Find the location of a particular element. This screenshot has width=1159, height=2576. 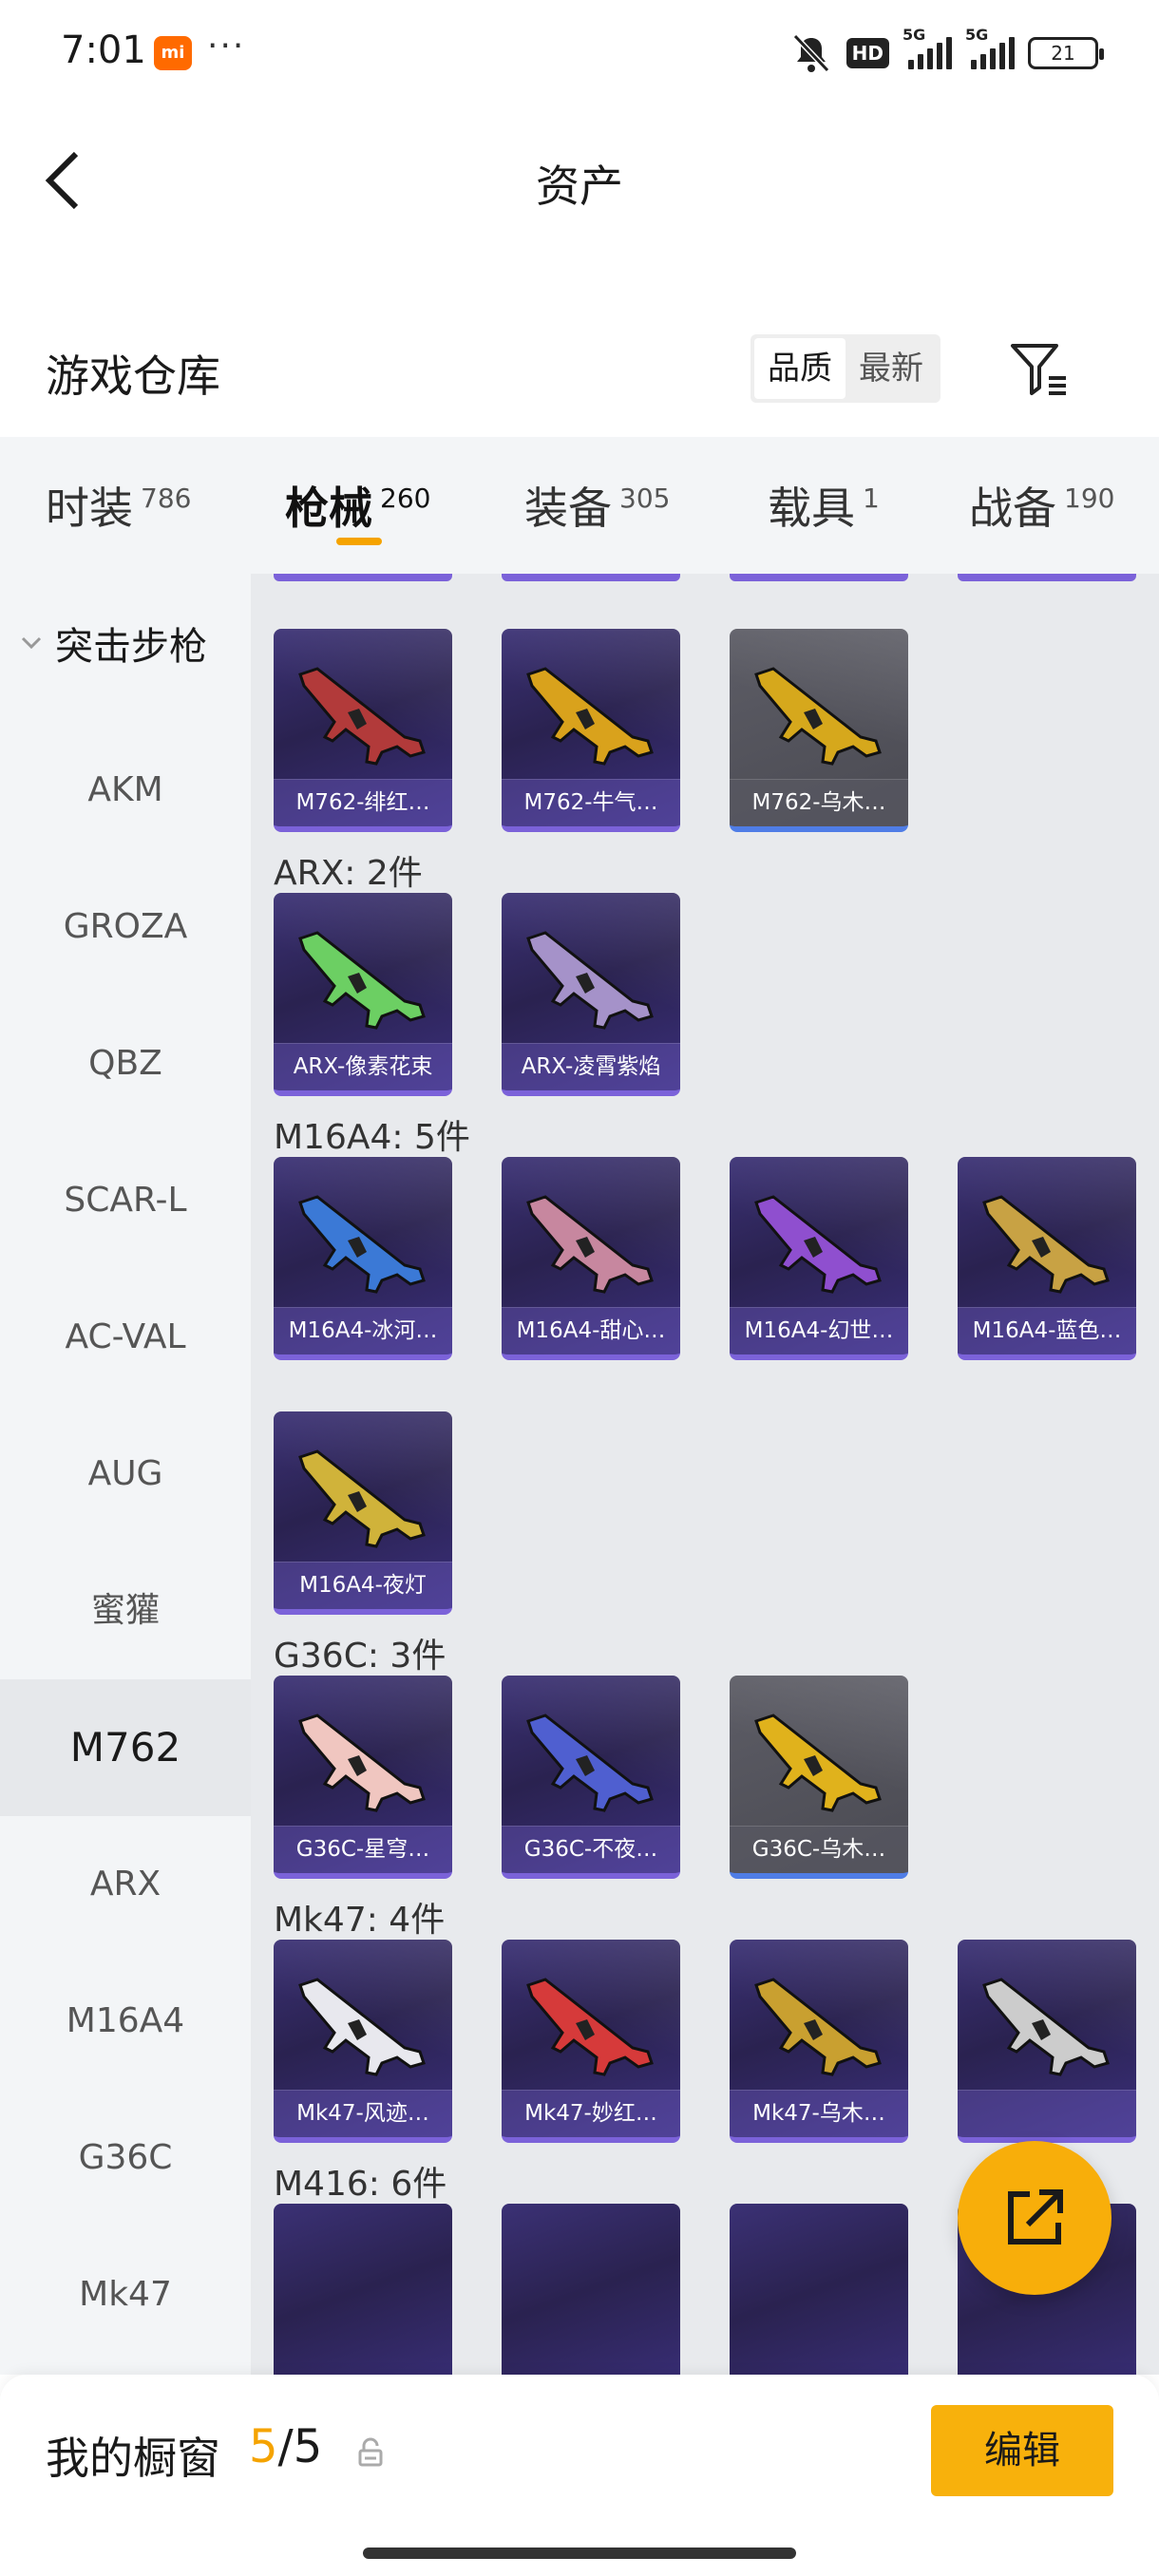

showcase-title: 我的橱窗 is located at coordinates (133, 2458).